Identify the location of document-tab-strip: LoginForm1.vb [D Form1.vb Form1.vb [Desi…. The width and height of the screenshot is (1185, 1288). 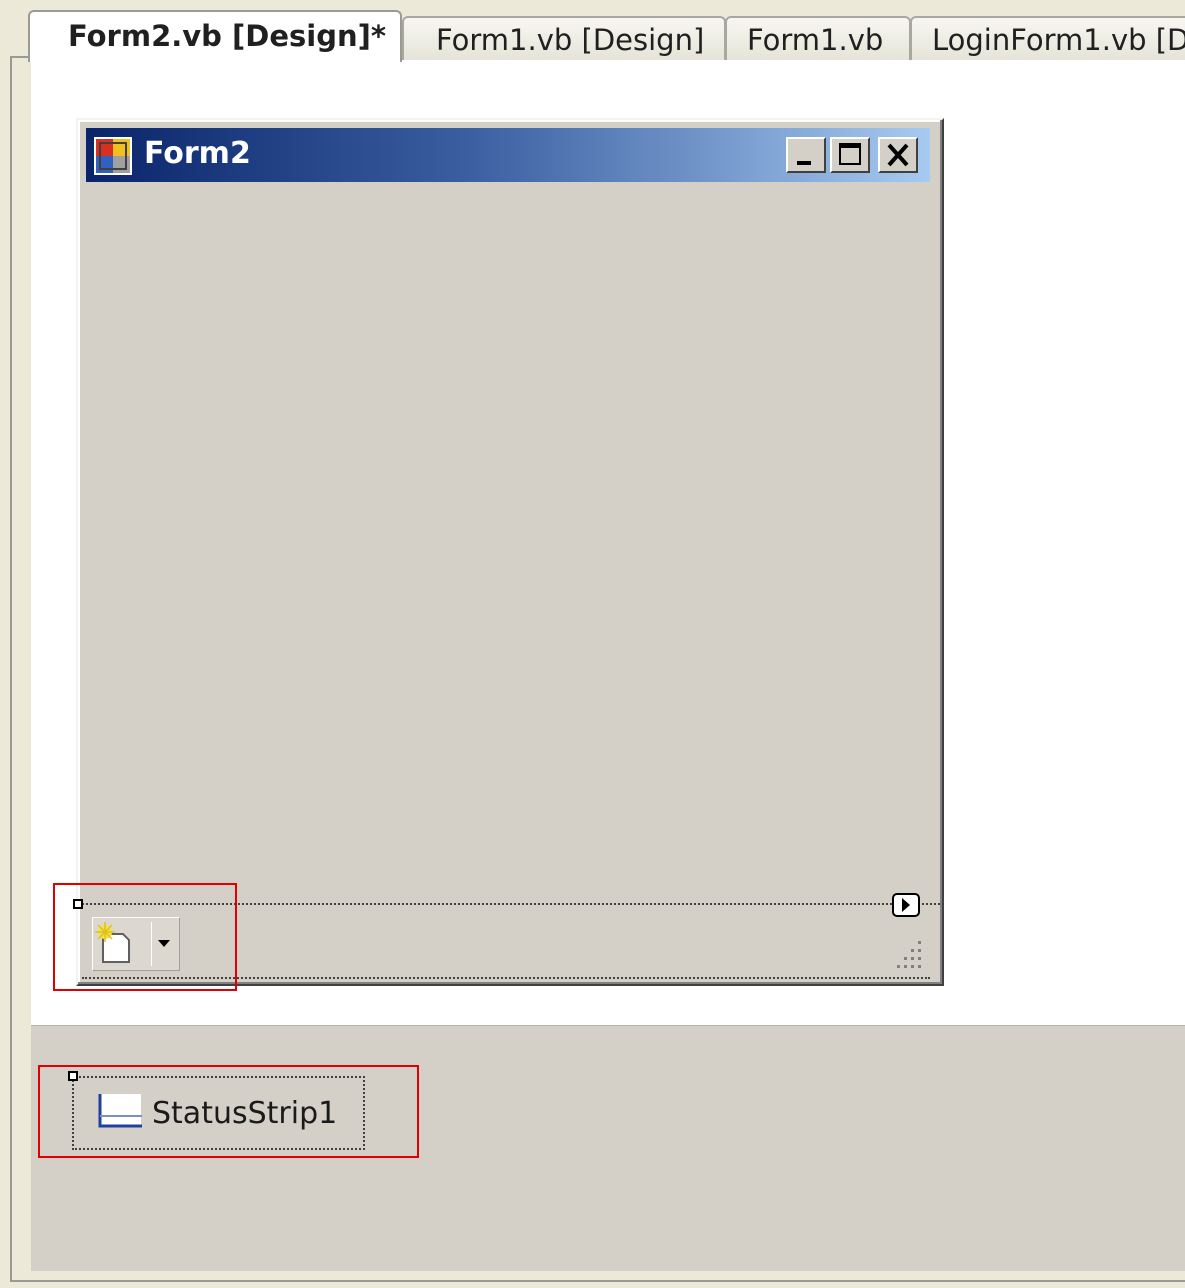
(592, 31).